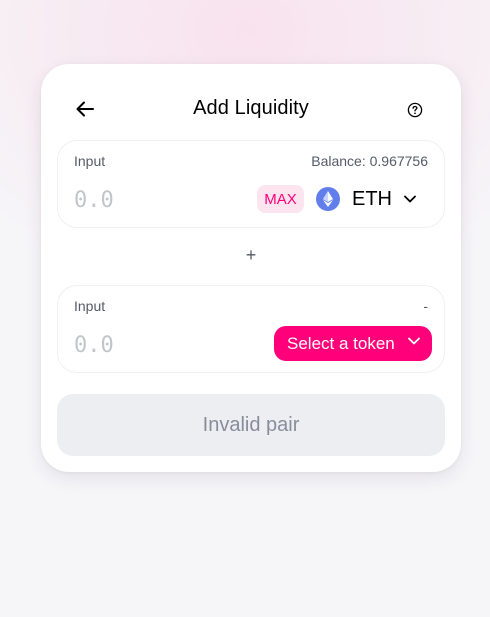 The height and width of the screenshot is (617, 490). Describe the element at coordinates (251, 184) in the screenshot. I see `currency-input-panel-a: Input Balance: 0.967756 MAX ETH` at that location.